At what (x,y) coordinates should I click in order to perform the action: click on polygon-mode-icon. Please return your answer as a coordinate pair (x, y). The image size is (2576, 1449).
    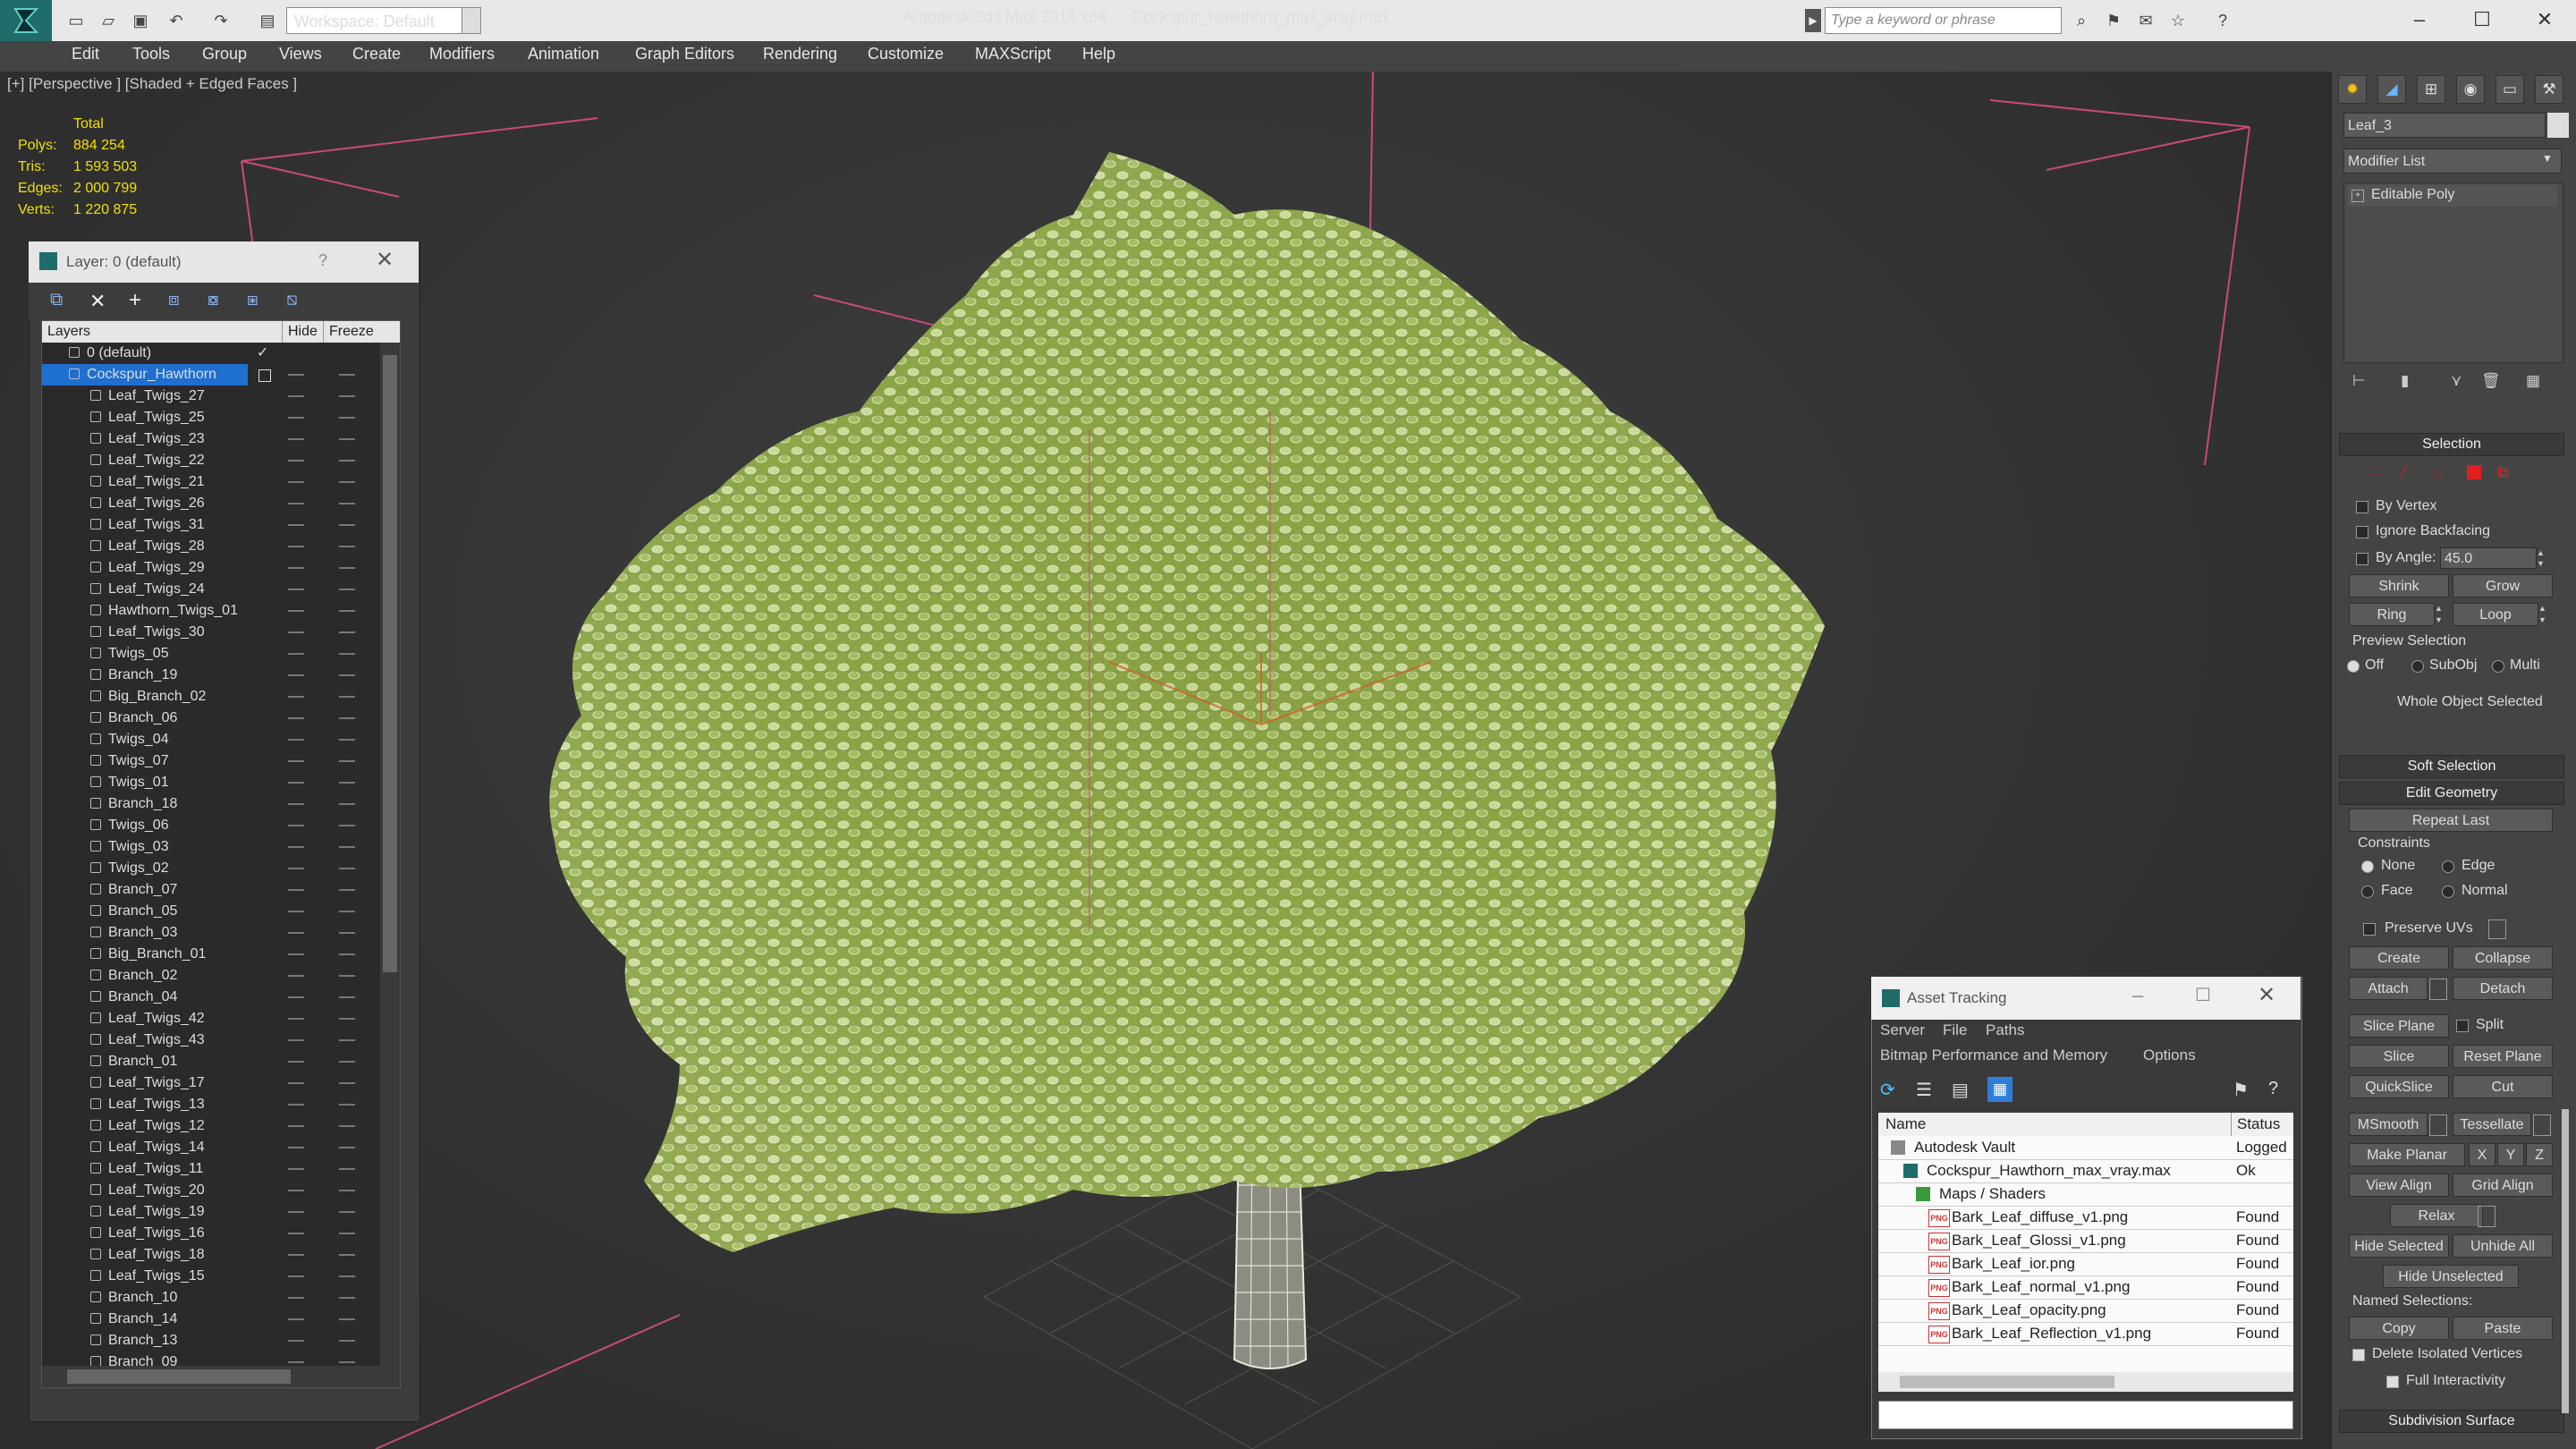
    Looking at the image, I should click on (2474, 472).